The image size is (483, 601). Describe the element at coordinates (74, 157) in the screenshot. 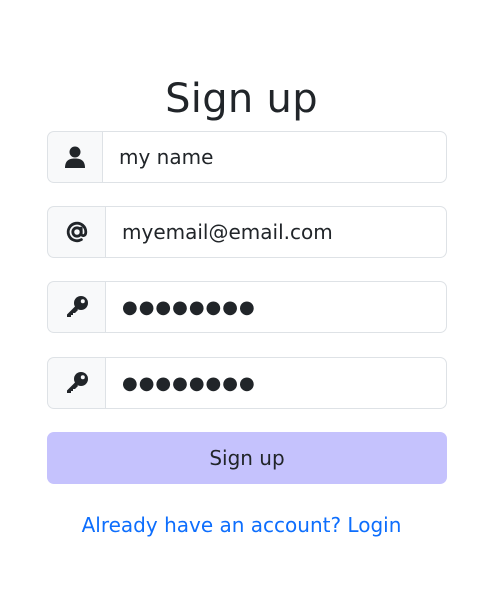

I see `user-icon` at that location.